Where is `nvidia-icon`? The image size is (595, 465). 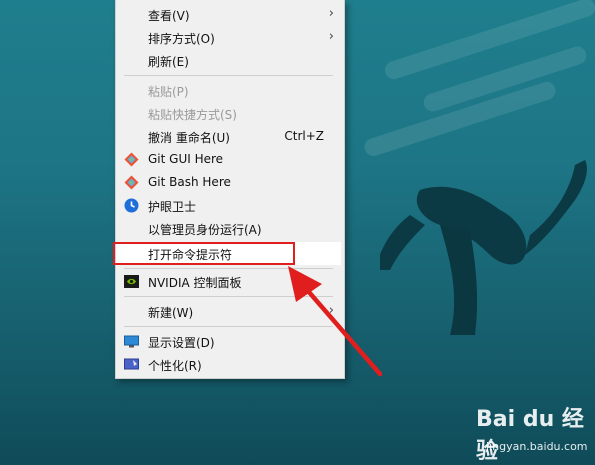 nvidia-icon is located at coordinates (131, 281).